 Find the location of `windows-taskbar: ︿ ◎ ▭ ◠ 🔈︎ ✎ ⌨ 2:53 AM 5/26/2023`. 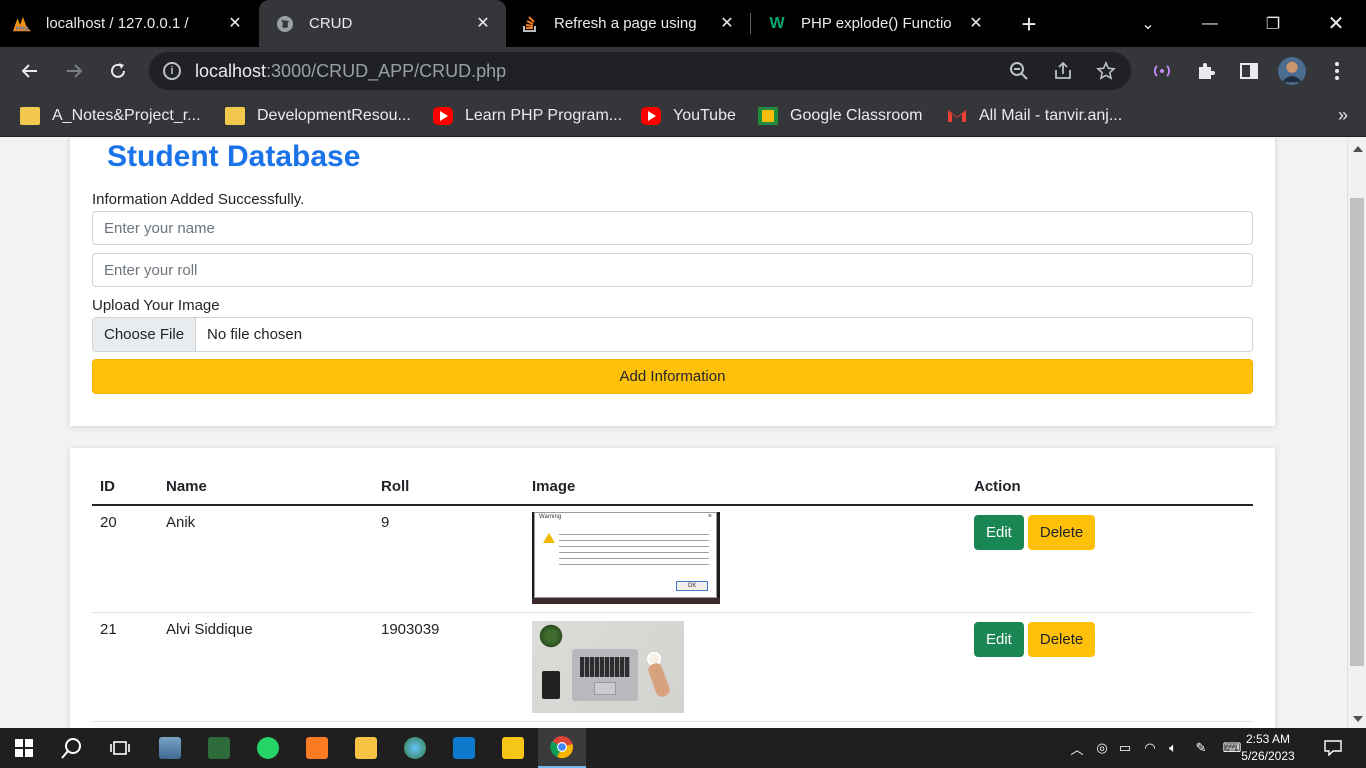

windows-taskbar: ︿ ◎ ▭ ◠ 🔈︎ ✎ ⌨ 2:53 AM 5/26/2023 is located at coordinates (683, 748).